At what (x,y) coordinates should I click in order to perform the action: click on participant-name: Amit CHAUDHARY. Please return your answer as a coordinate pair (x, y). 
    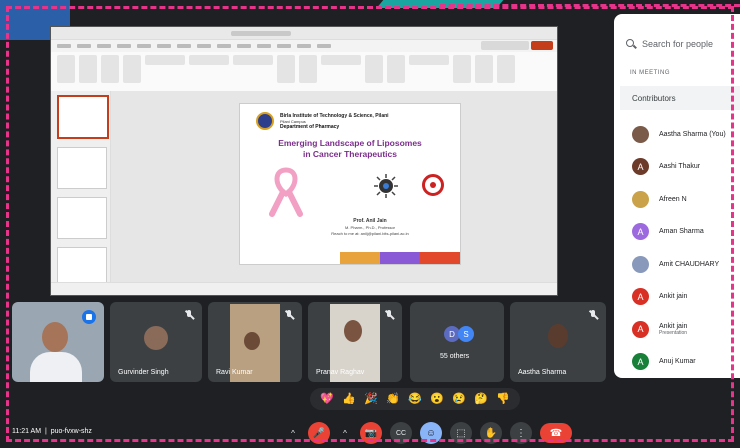
    Looking at the image, I should click on (689, 264).